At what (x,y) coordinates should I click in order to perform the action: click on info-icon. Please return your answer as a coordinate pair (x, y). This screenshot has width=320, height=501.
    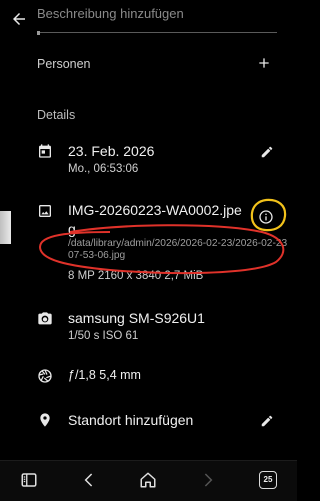
    Looking at the image, I should click on (266, 217).